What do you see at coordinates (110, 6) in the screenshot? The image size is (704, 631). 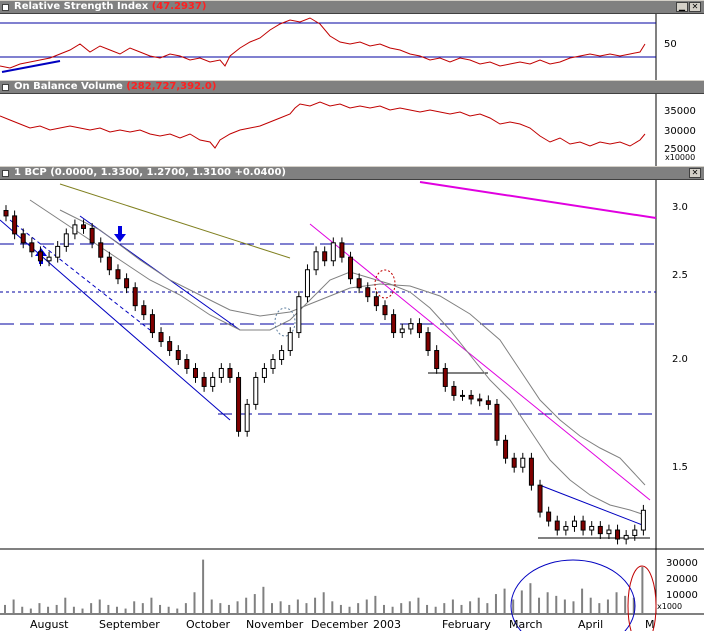 I see `rsi-title: Relative Strength Index (47.2937)` at bounding box center [110, 6].